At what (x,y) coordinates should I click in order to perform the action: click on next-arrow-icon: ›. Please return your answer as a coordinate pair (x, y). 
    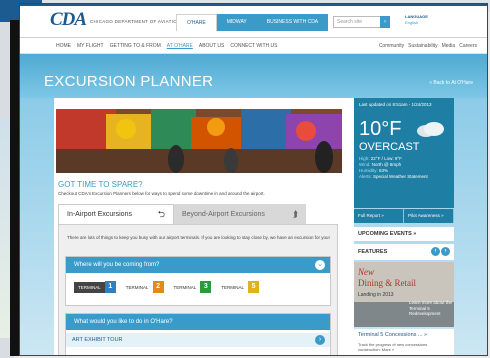
    Looking at the image, I should click on (445, 251).